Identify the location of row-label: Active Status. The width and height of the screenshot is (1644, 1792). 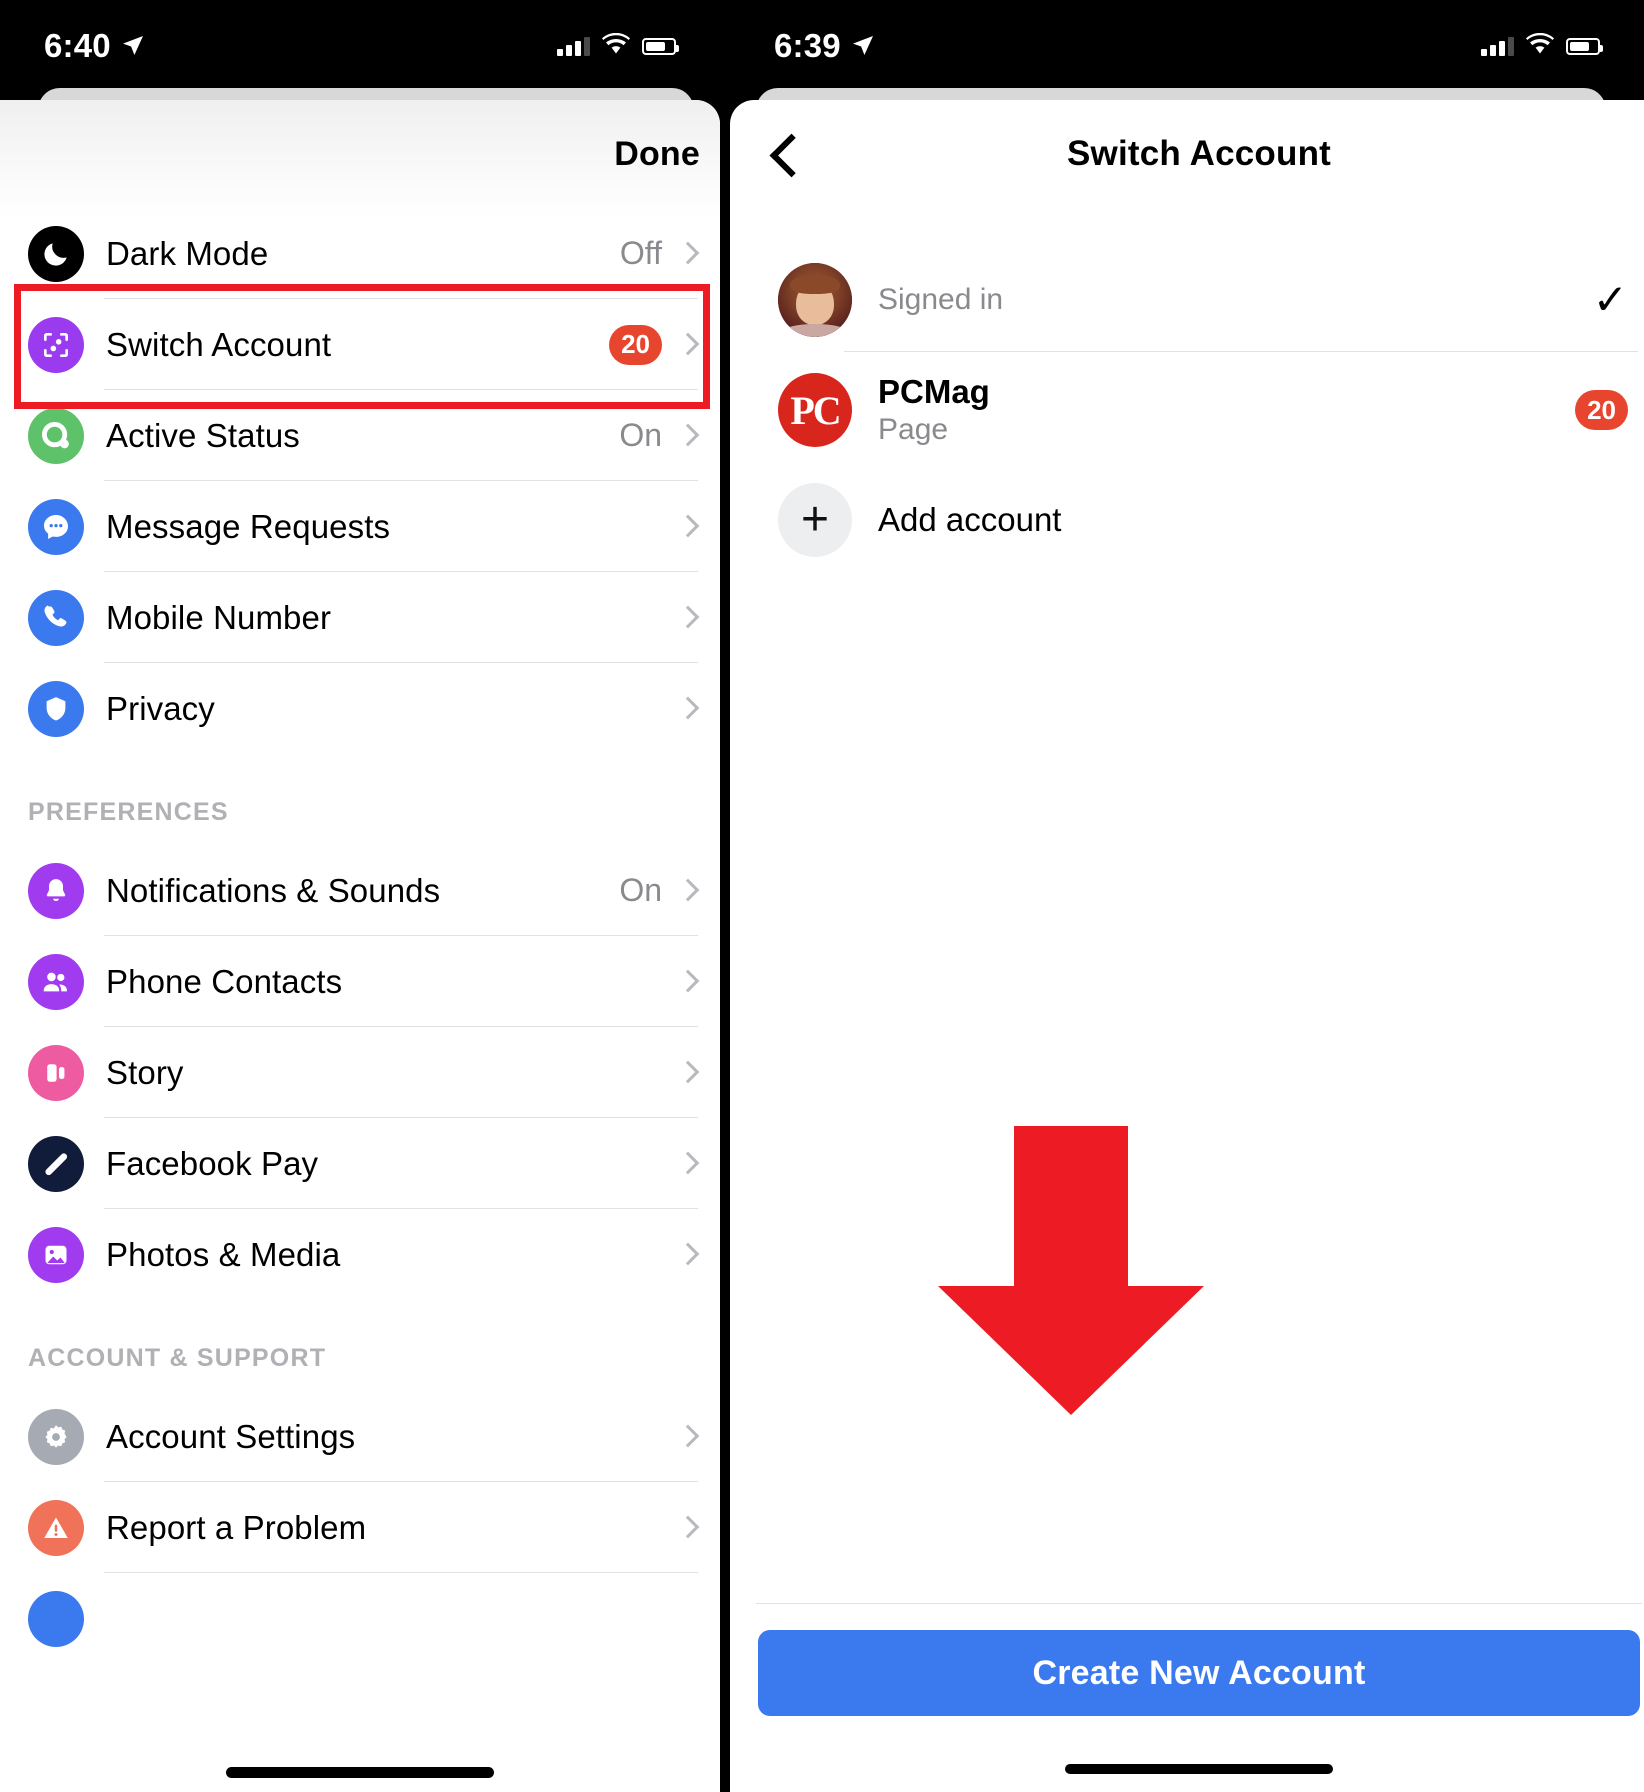
(203, 435).